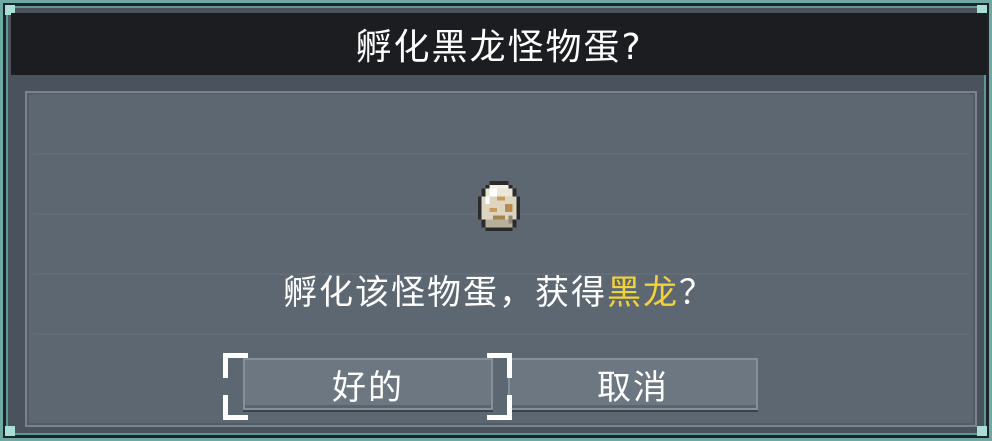 Image resolution: width=992 pixels, height=441 pixels. What do you see at coordinates (499, 47) in the screenshot?
I see `dialog-title: 孵化黑龙怪物蛋?` at bounding box center [499, 47].